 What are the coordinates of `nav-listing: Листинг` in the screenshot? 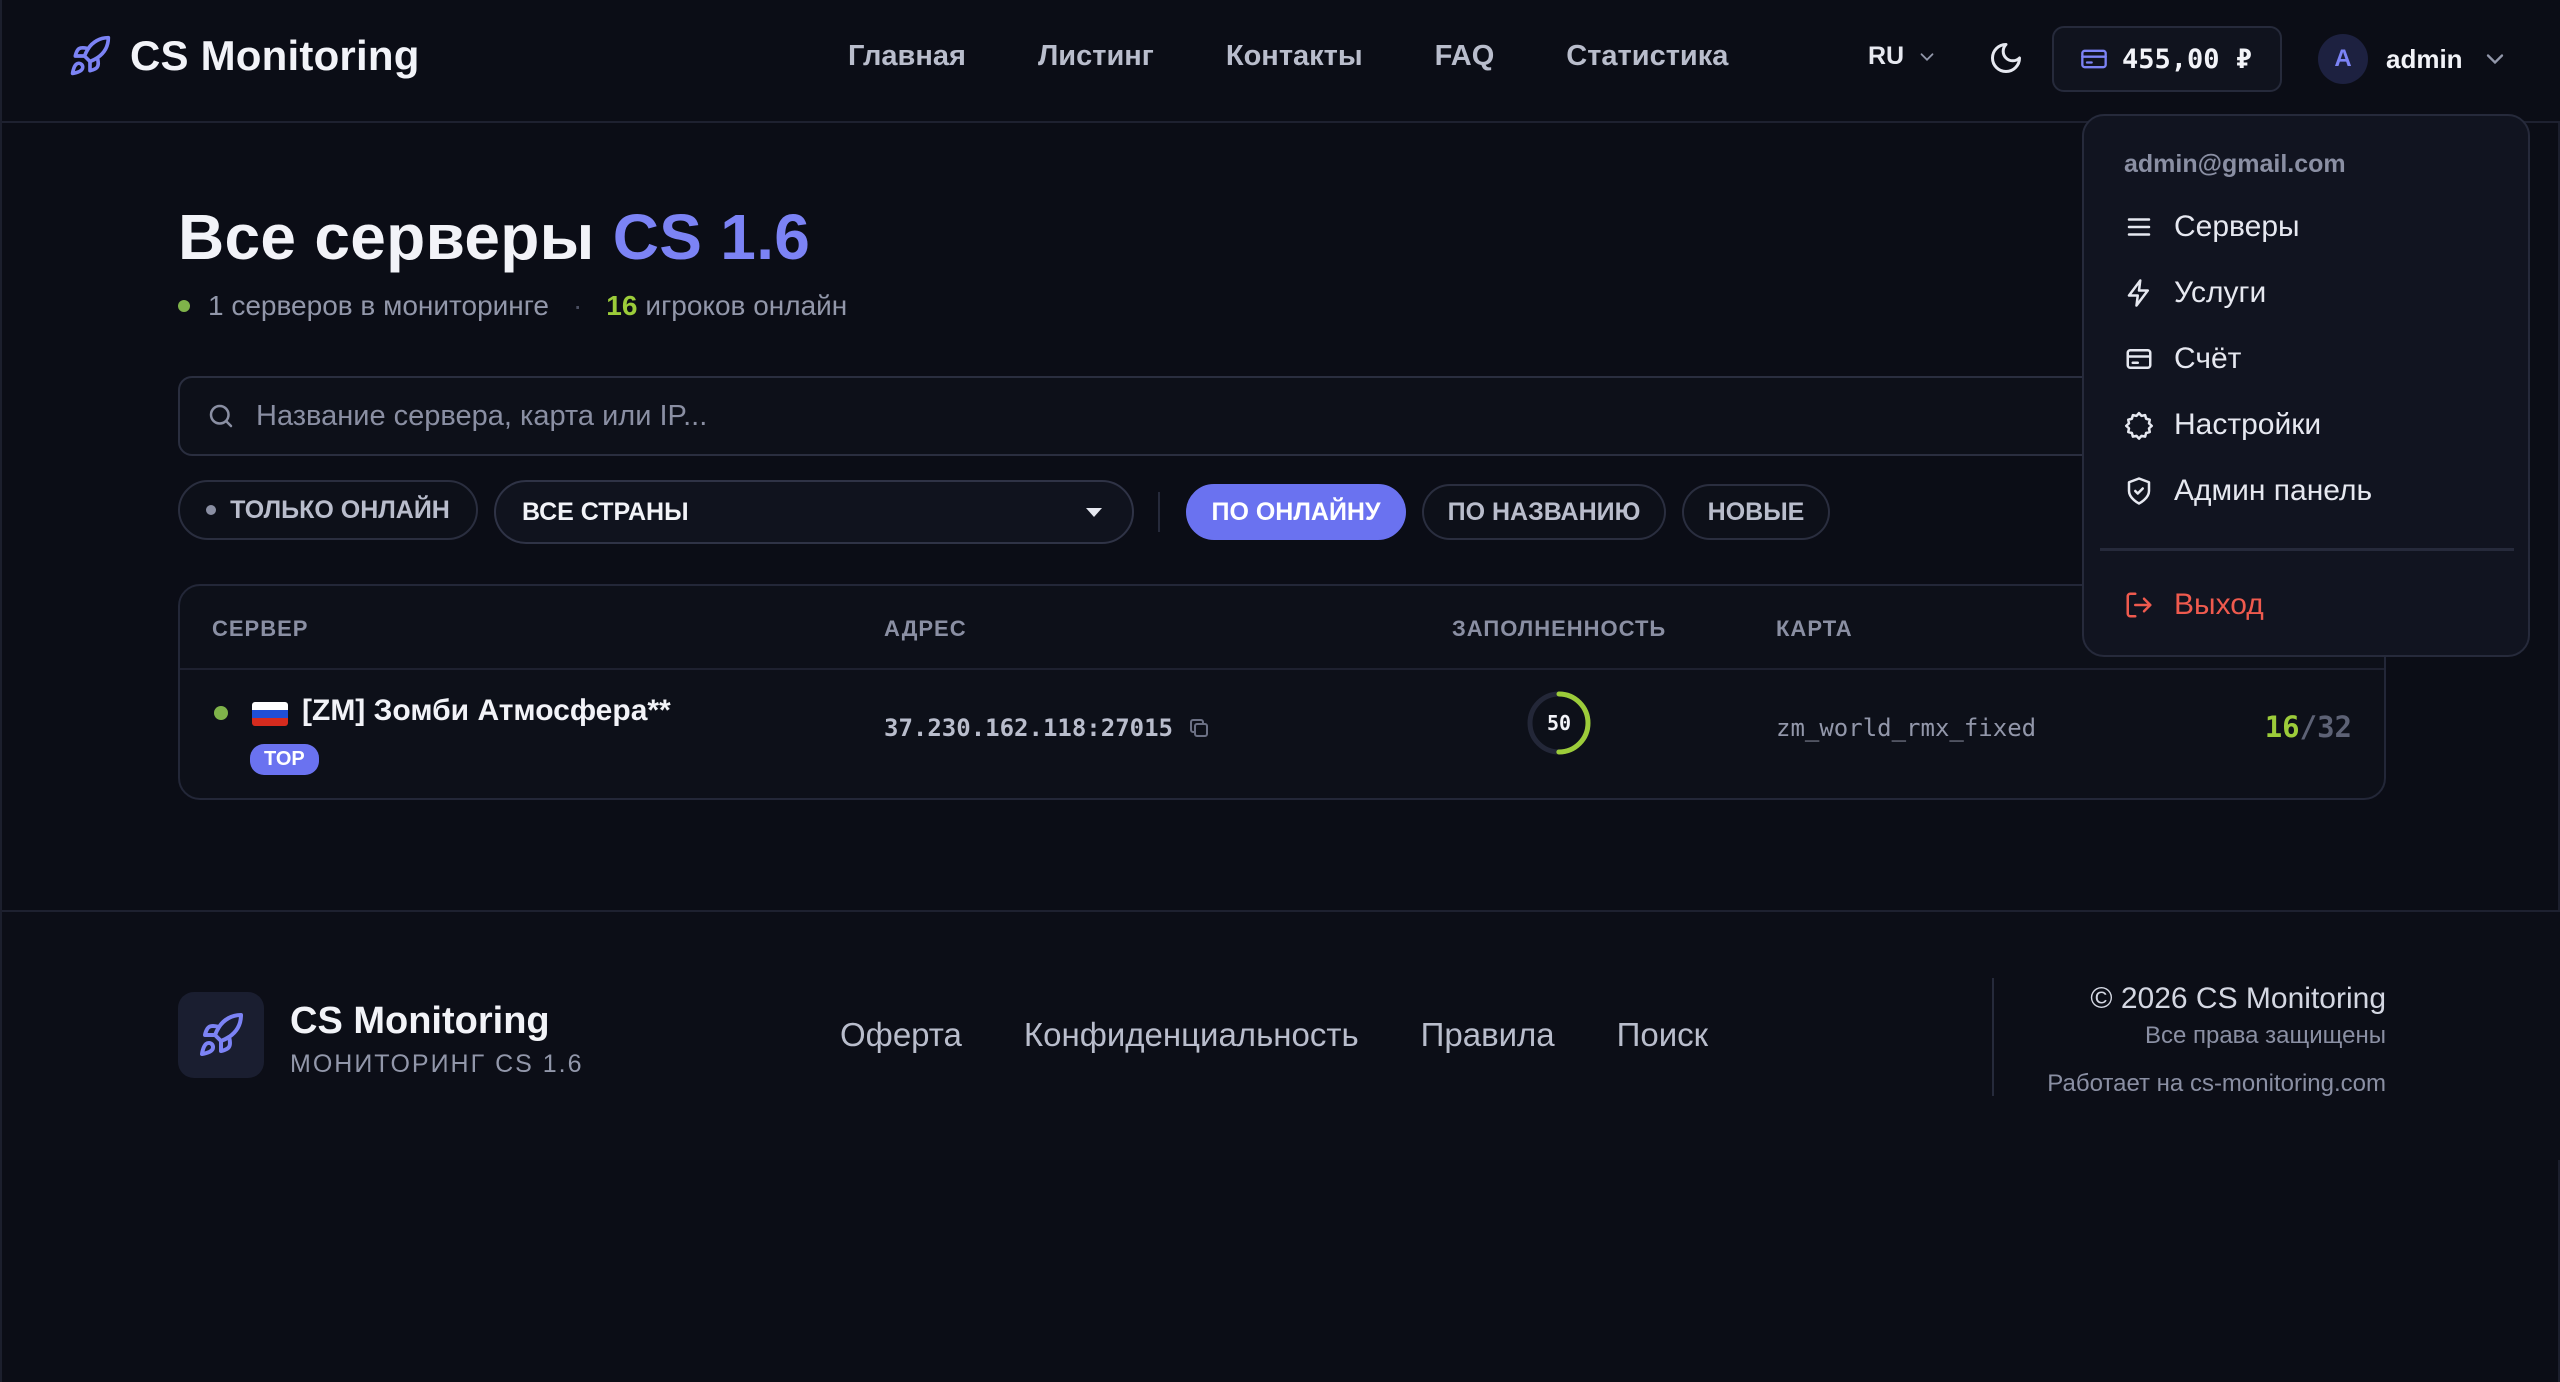 It's located at (1096, 56).